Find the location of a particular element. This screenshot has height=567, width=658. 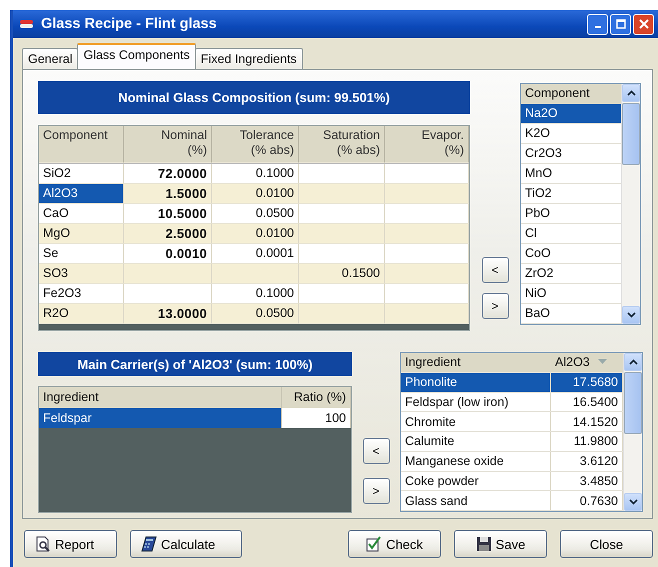

minimize-icon is located at coordinates (597, 27).